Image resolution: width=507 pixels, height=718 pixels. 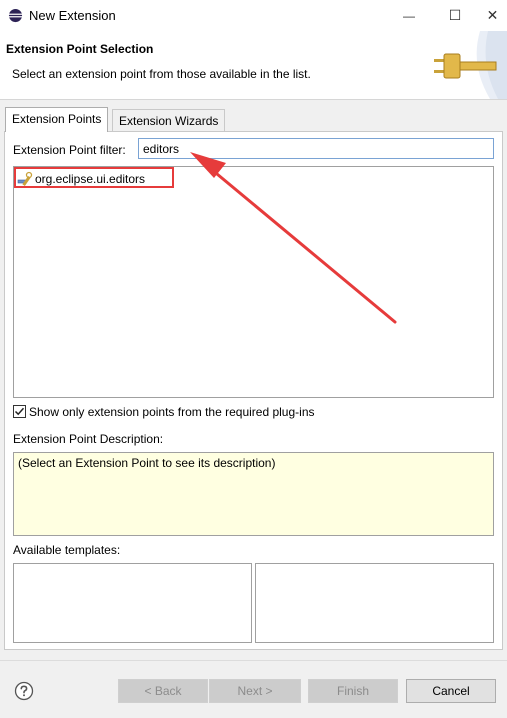 I want to click on minimize-button: —, so click(x=409, y=15).